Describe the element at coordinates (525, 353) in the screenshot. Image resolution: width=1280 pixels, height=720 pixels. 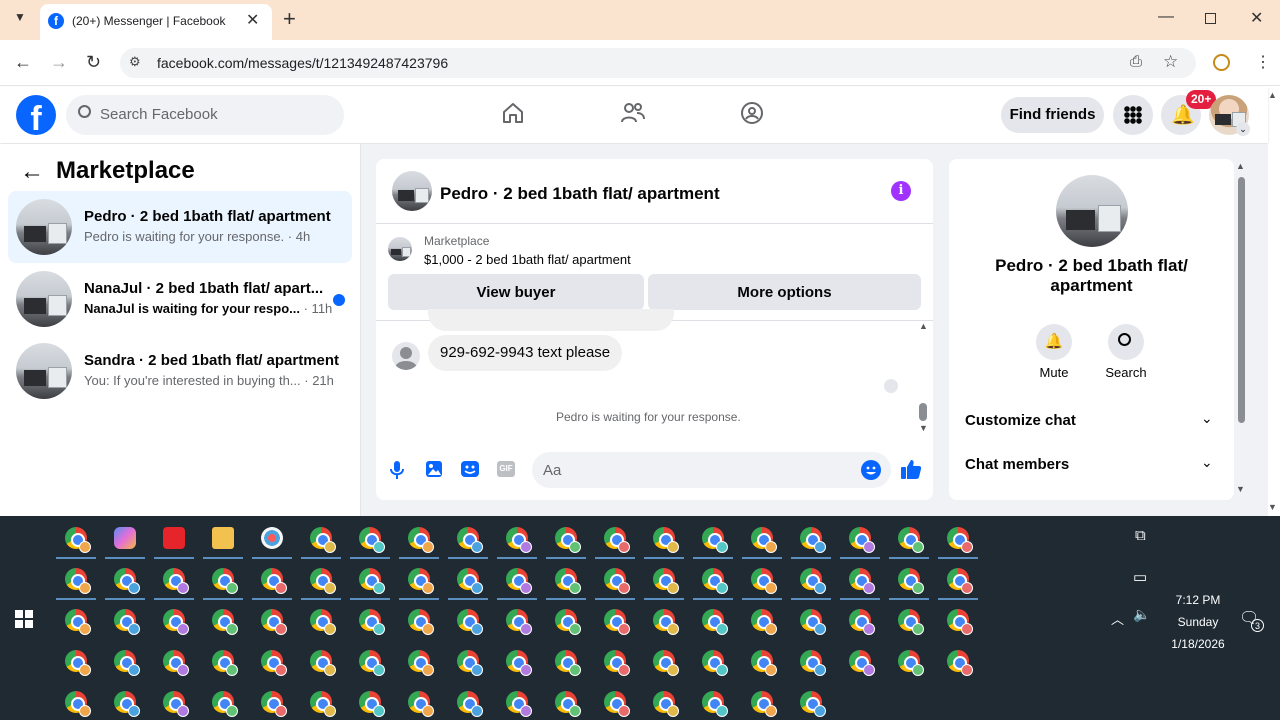
I see `message-bubble: 929-692-9943 text please` at that location.